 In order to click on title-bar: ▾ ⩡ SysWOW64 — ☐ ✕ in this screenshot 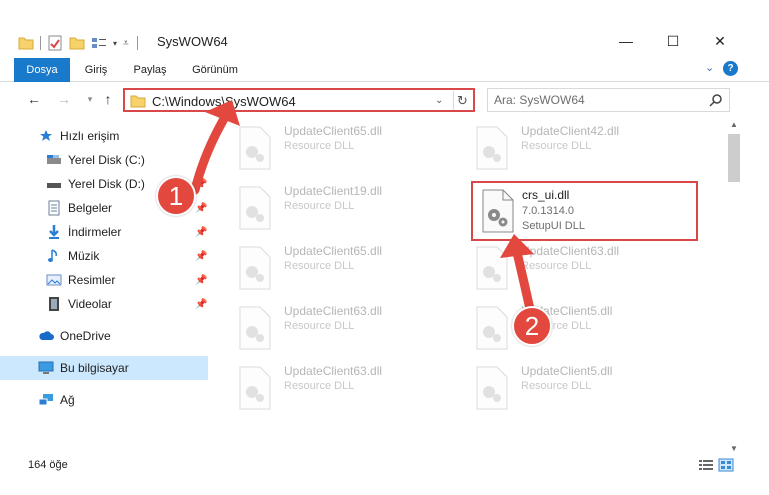, I will do `click(384, 27)`.